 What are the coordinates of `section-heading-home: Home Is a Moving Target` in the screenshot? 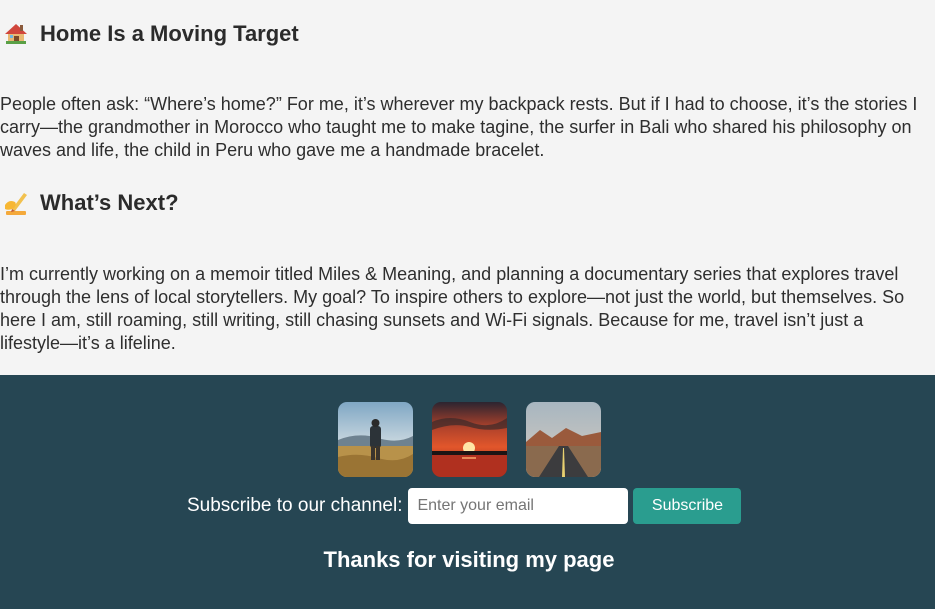 It's located at (149, 34).